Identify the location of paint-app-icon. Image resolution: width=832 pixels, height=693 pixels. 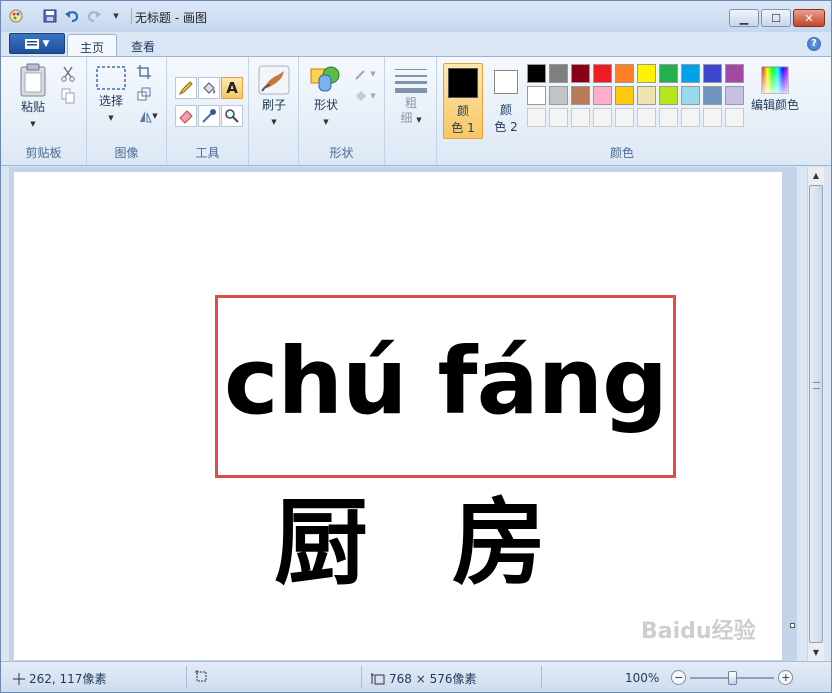
(16, 16).